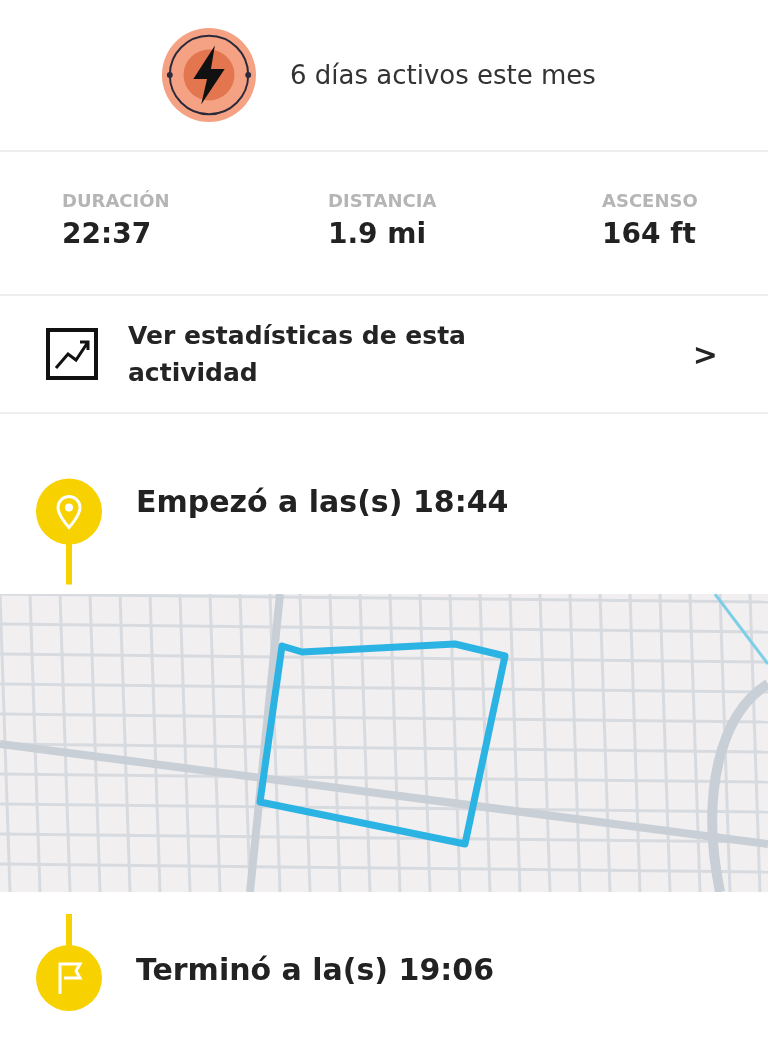 This screenshot has height=1038, width=768. What do you see at coordinates (107, 233) in the screenshot?
I see `stat-value: 22:37` at bounding box center [107, 233].